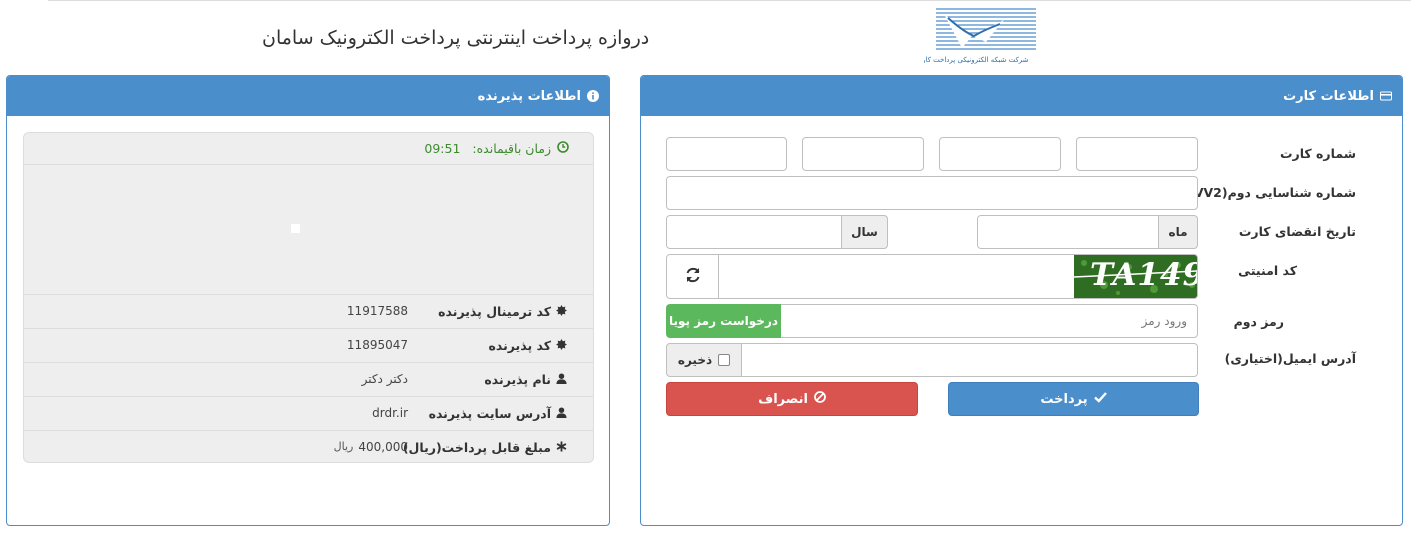 The image size is (1411, 536). I want to click on amount-value-group: 400,000 ریال, so click(371, 447).